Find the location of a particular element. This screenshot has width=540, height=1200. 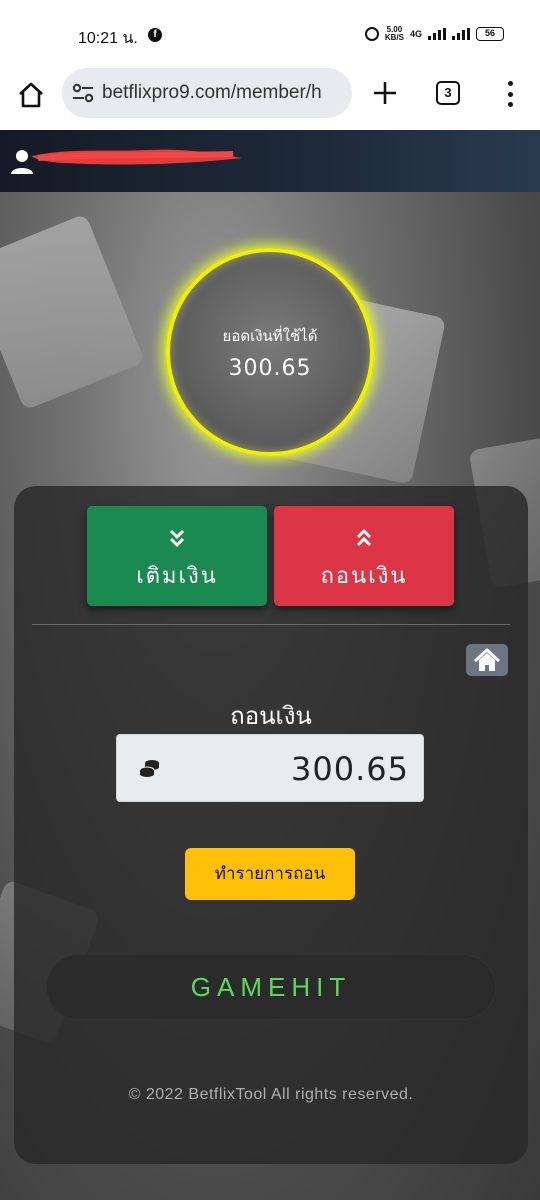

signal-icon is located at coordinates (437, 34).